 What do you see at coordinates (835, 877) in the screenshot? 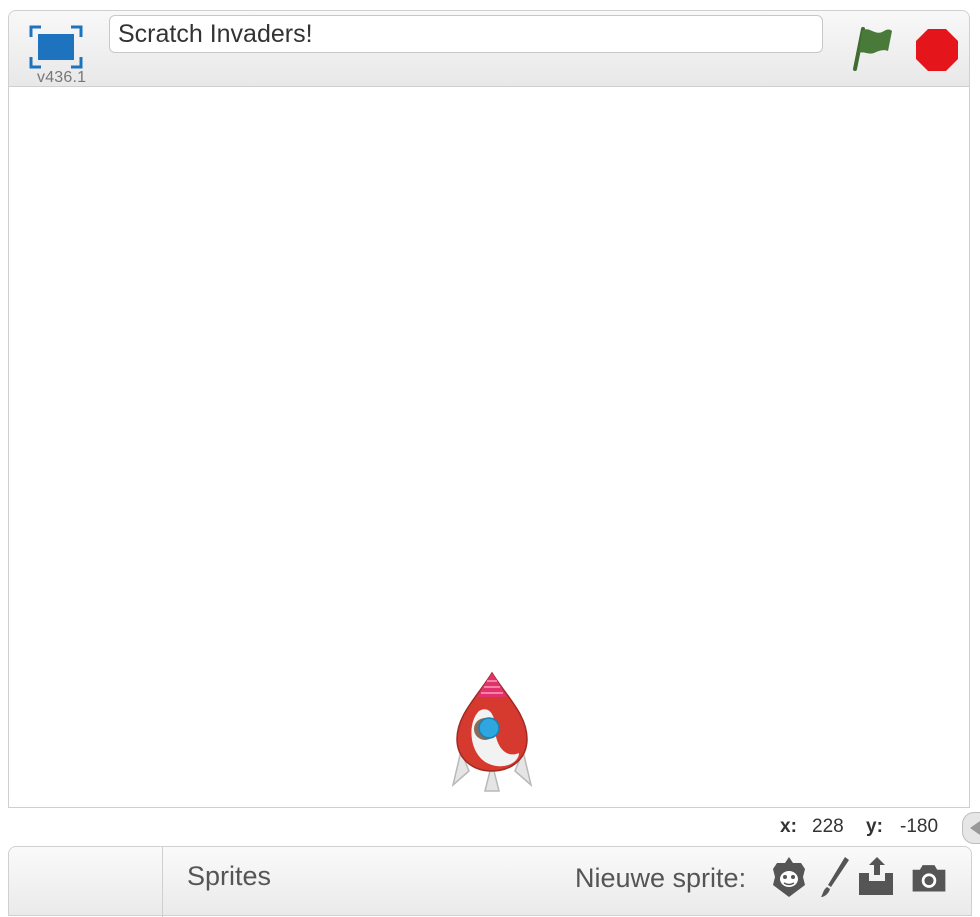
I see `paint-brush-icon` at bounding box center [835, 877].